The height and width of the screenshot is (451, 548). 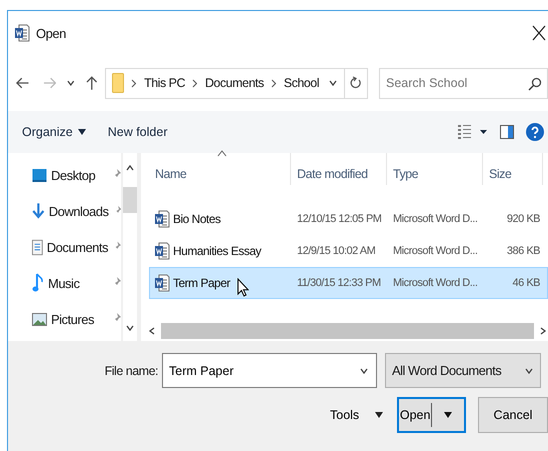 What do you see at coordinates (543, 331) in the screenshot?
I see `scroll-right-icon` at bounding box center [543, 331].